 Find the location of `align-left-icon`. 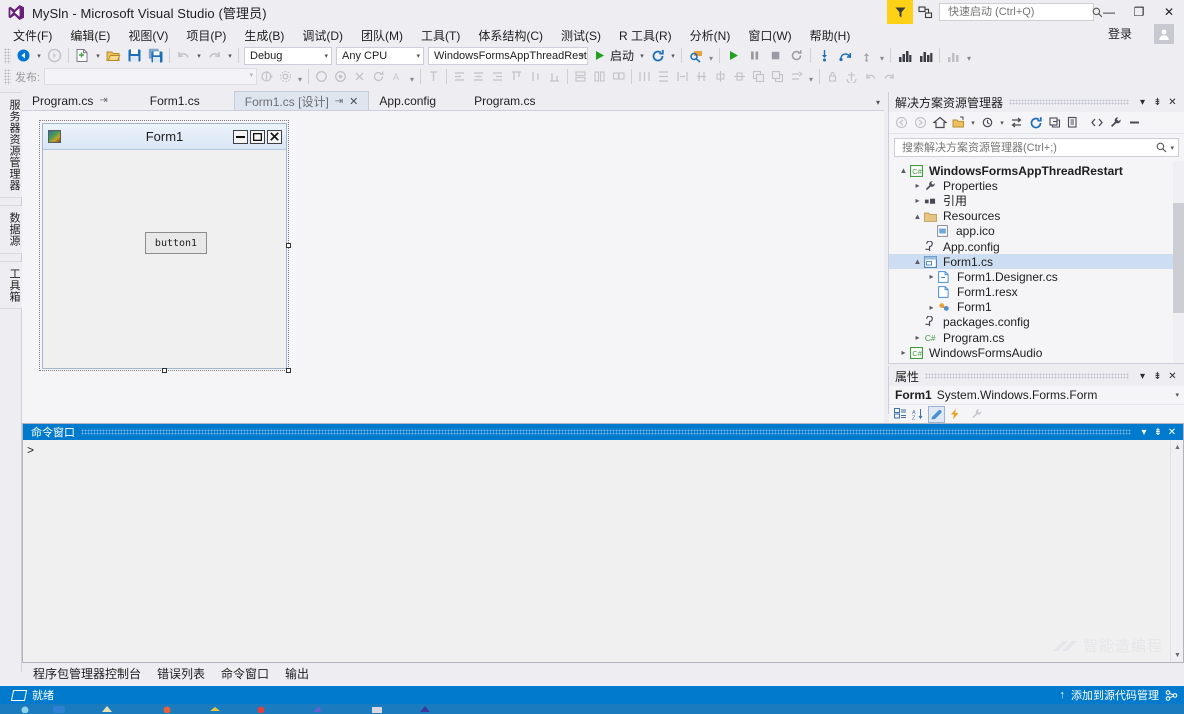

align-left-icon is located at coordinates (459, 76).